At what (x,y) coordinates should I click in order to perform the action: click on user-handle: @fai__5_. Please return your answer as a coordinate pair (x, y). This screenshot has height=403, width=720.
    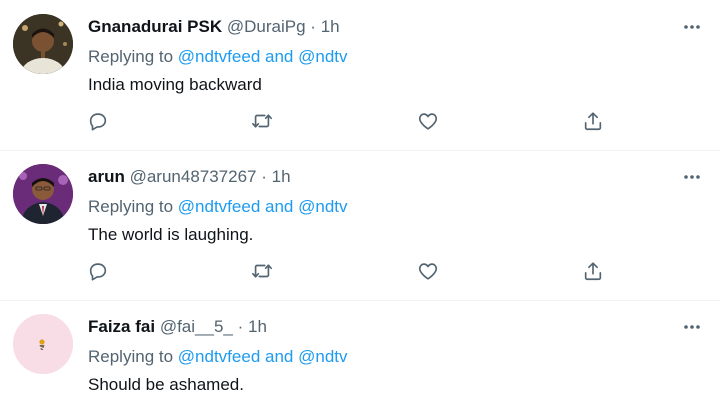
    Looking at the image, I should click on (196, 326).